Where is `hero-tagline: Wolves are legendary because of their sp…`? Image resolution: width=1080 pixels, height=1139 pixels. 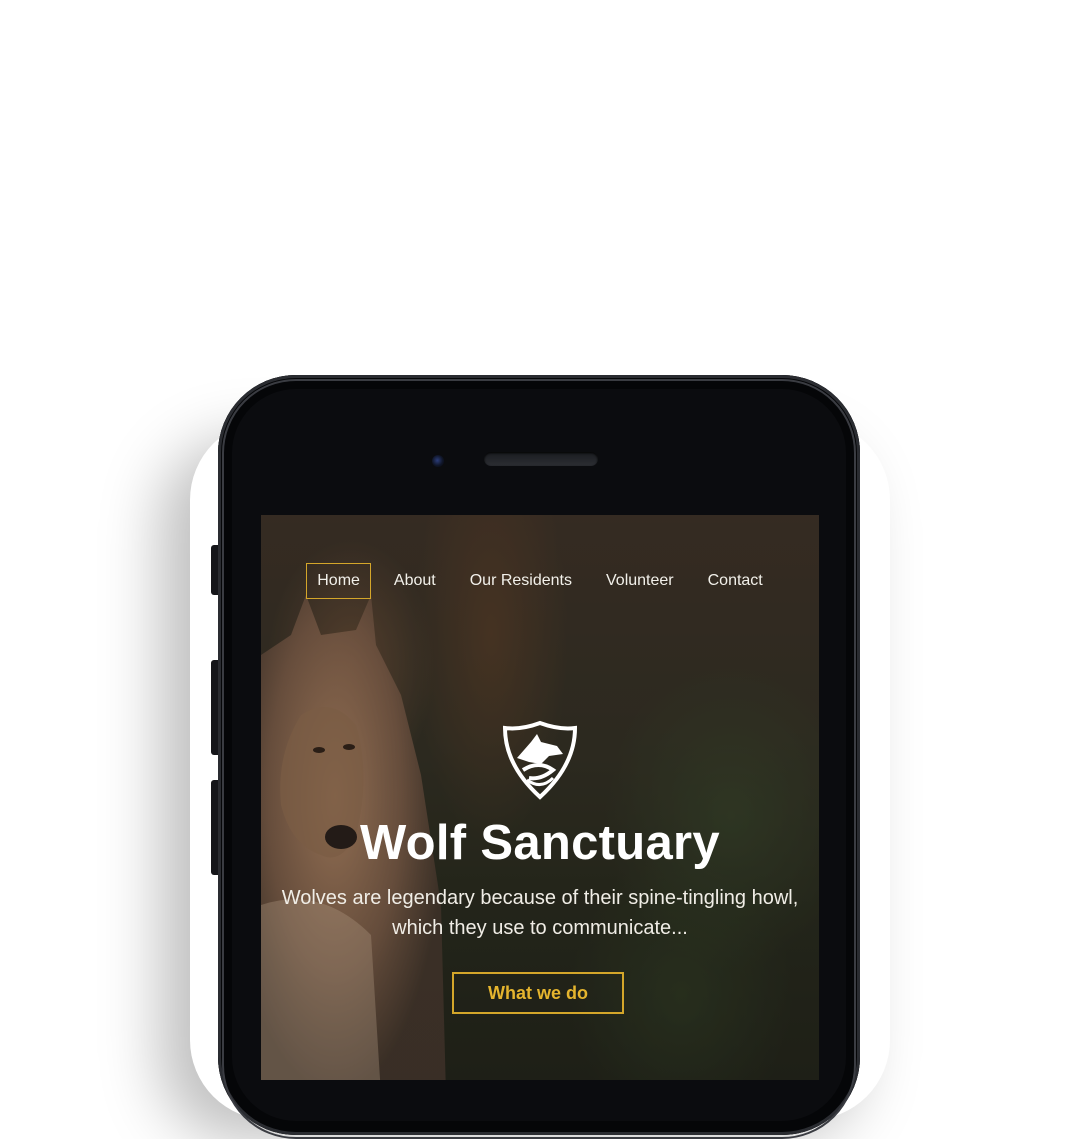 hero-tagline: Wolves are legendary because of their sp… is located at coordinates (540, 913).